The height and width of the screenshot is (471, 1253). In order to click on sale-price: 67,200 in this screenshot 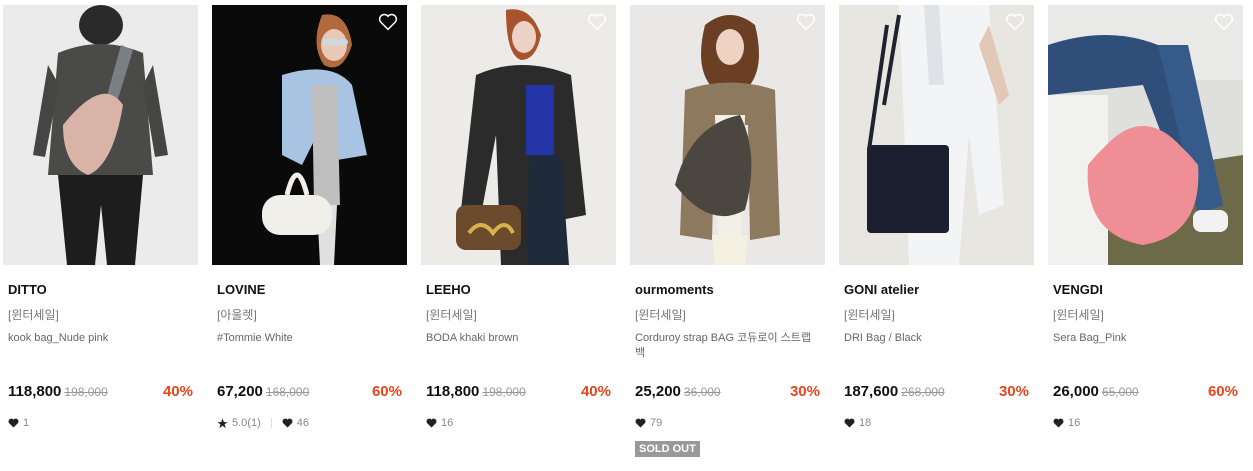, I will do `click(240, 391)`.